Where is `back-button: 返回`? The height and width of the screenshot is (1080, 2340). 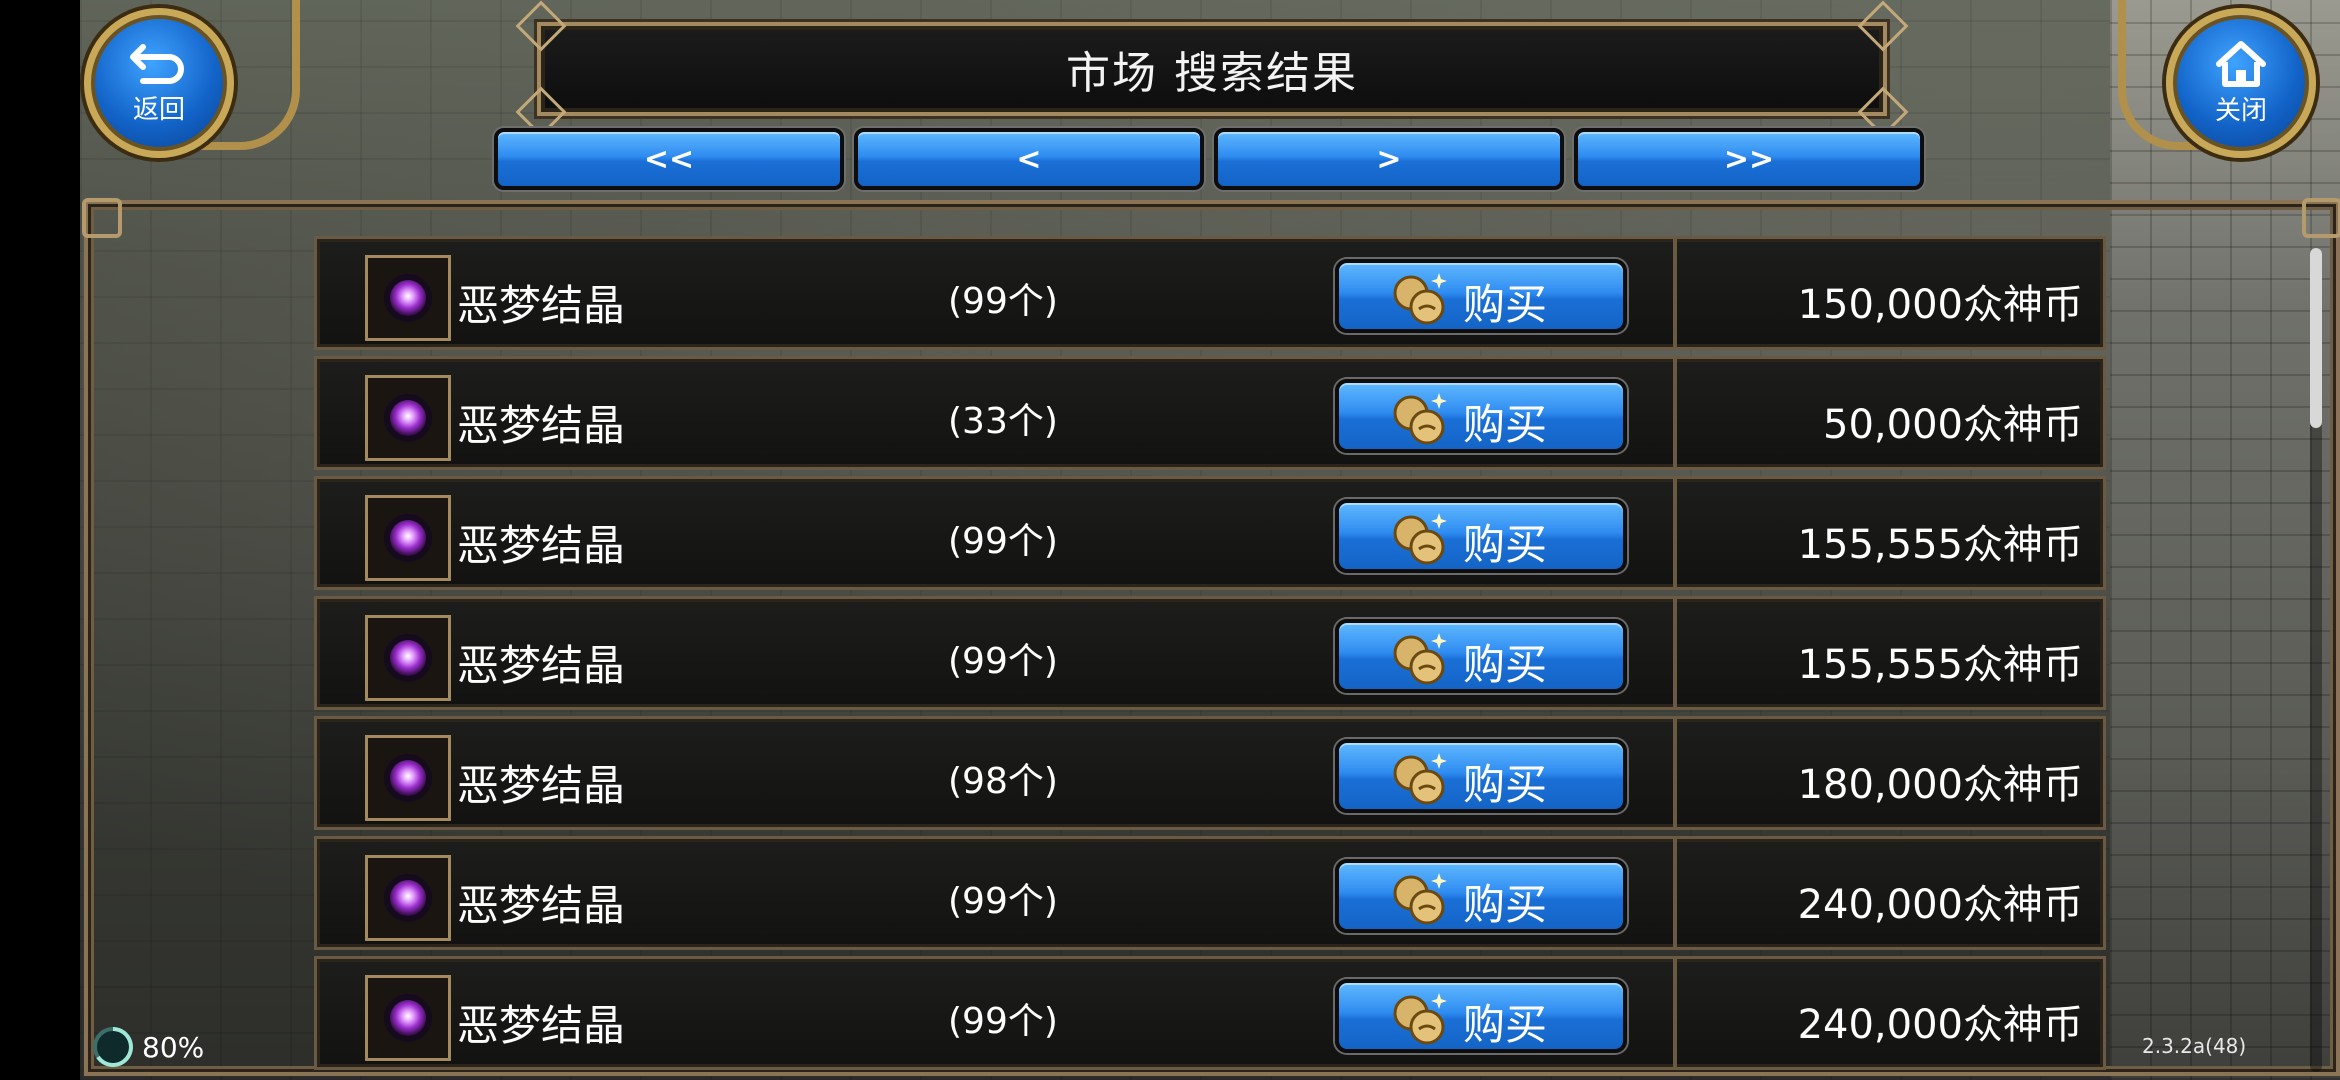
back-button: 返回 is located at coordinates (159, 83).